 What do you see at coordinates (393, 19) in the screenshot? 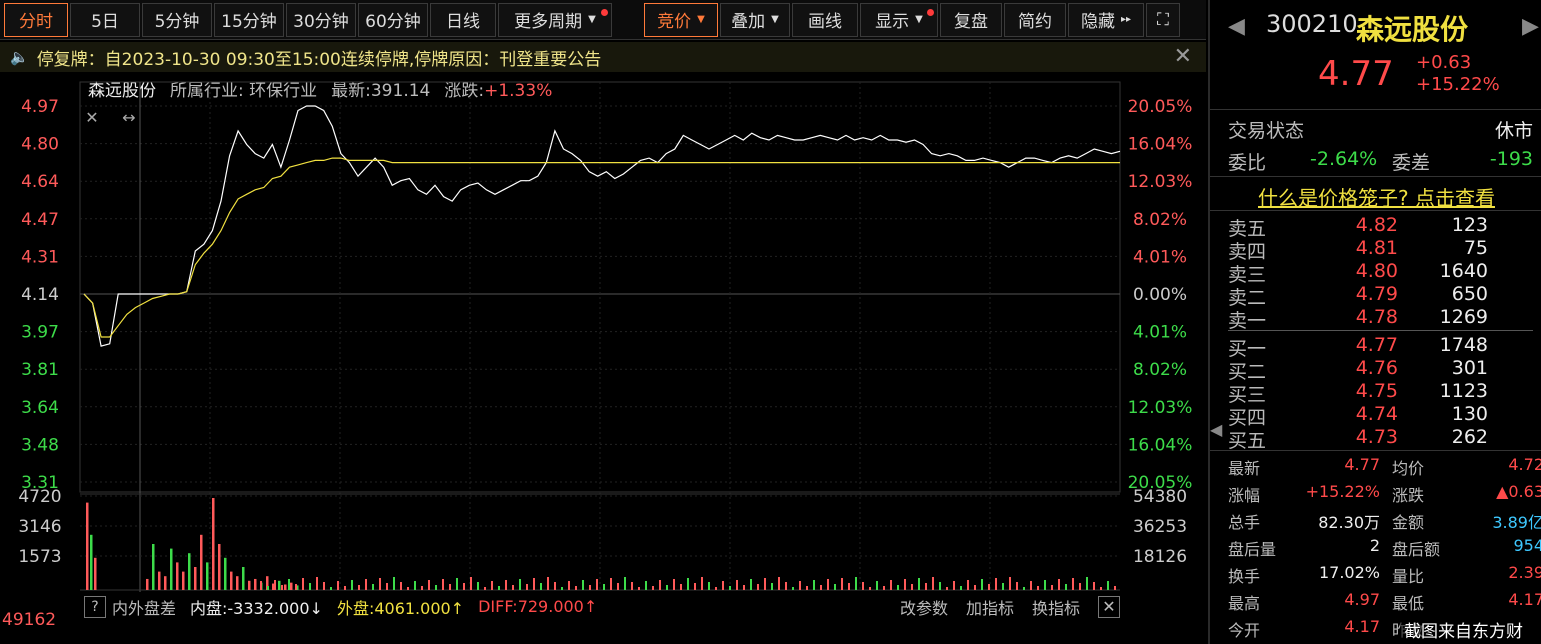
I see `toolbar-button-5: 60分钟` at bounding box center [393, 19].